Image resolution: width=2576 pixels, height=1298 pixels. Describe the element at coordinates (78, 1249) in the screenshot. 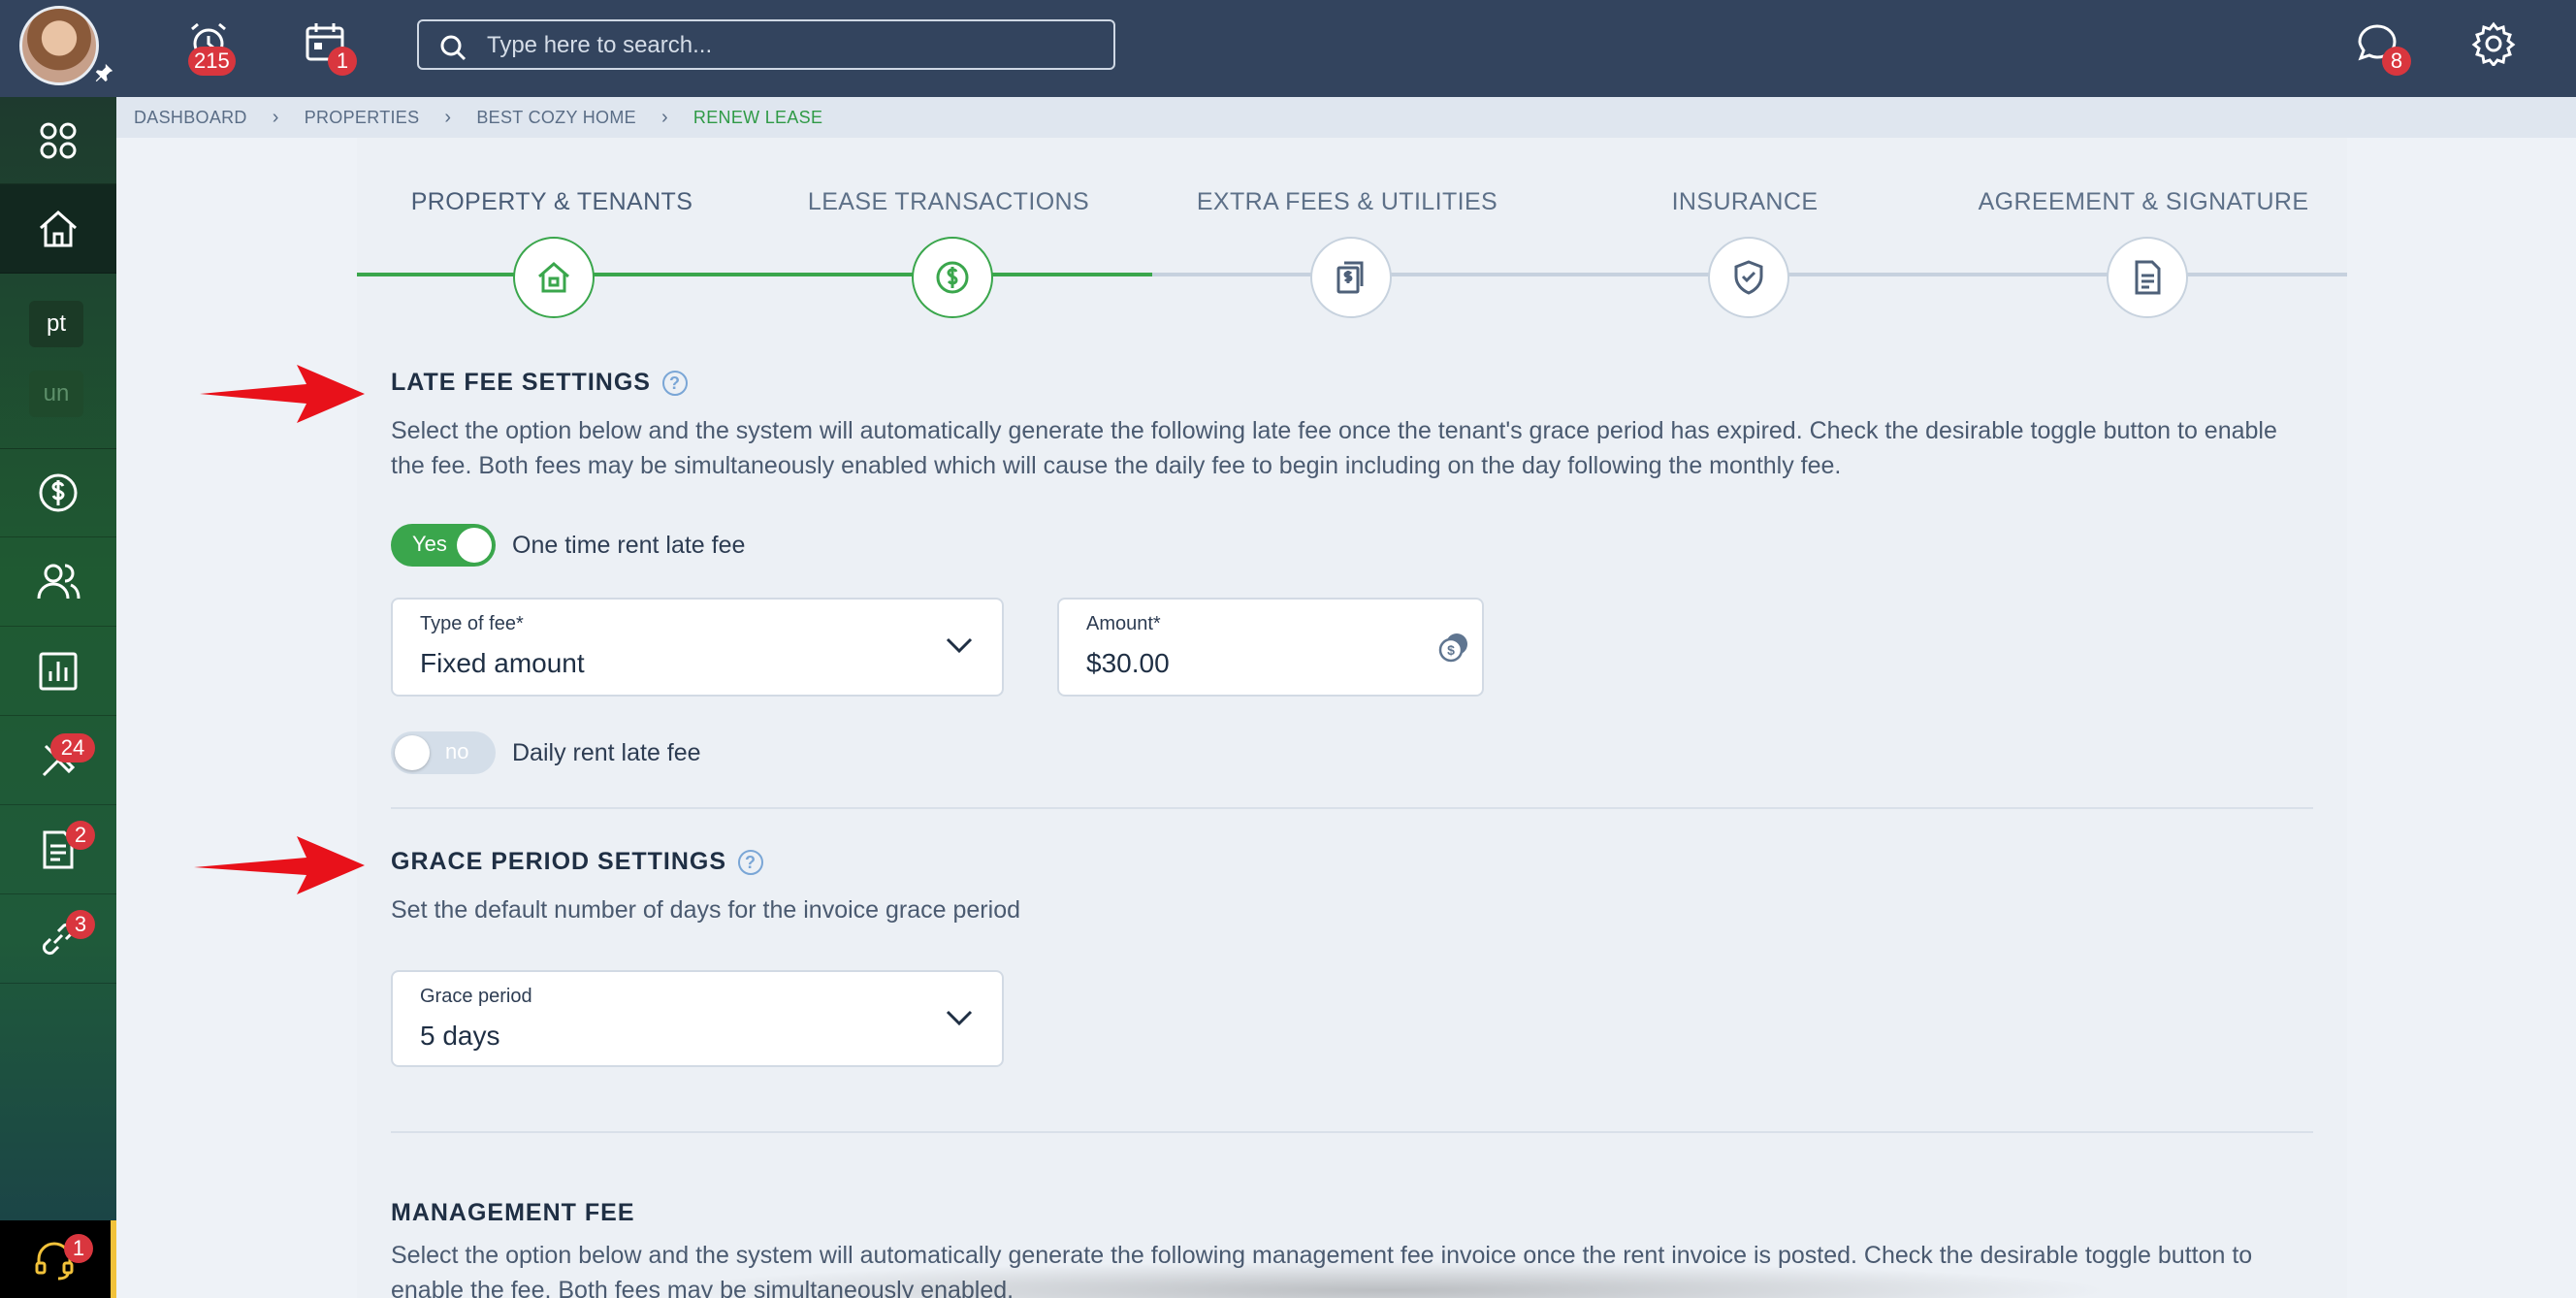

I see `support-badge: 1` at that location.